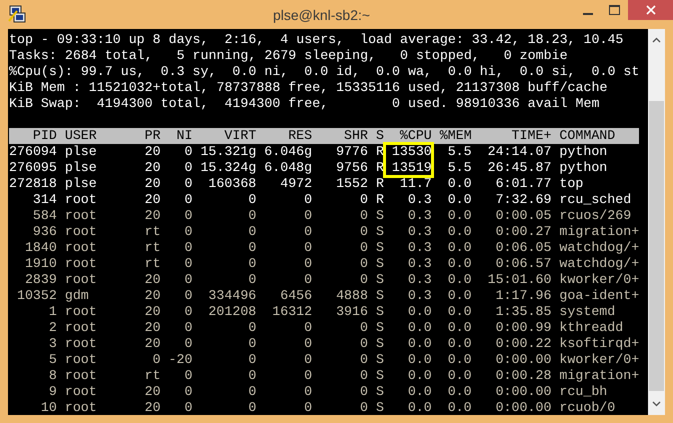  I want to click on column-header: RES, so click(288, 136).